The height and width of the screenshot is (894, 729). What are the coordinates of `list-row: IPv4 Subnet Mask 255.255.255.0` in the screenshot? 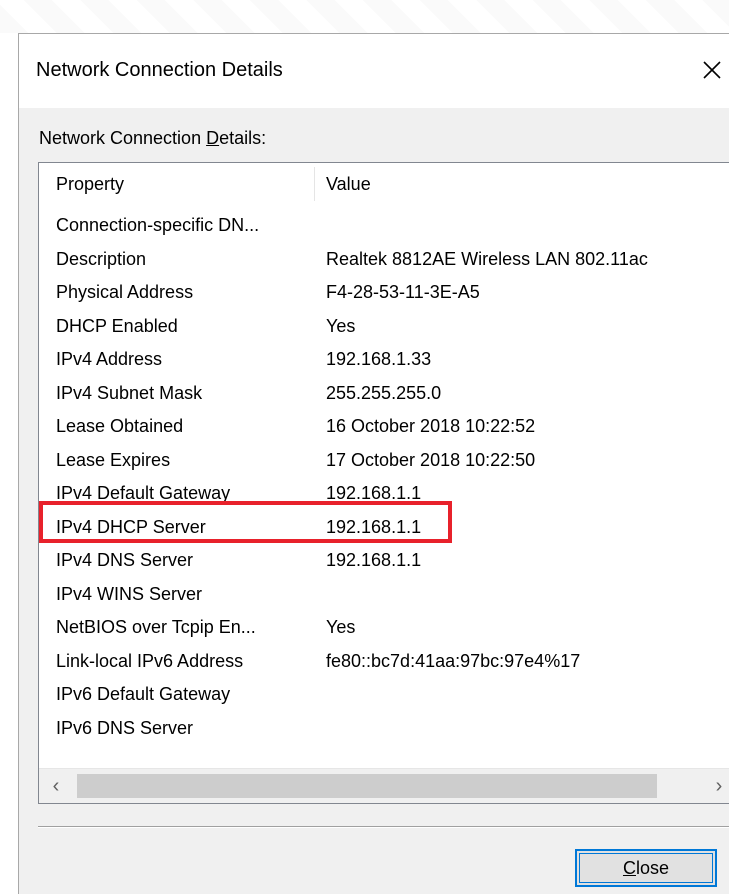 It's located at (384, 394).